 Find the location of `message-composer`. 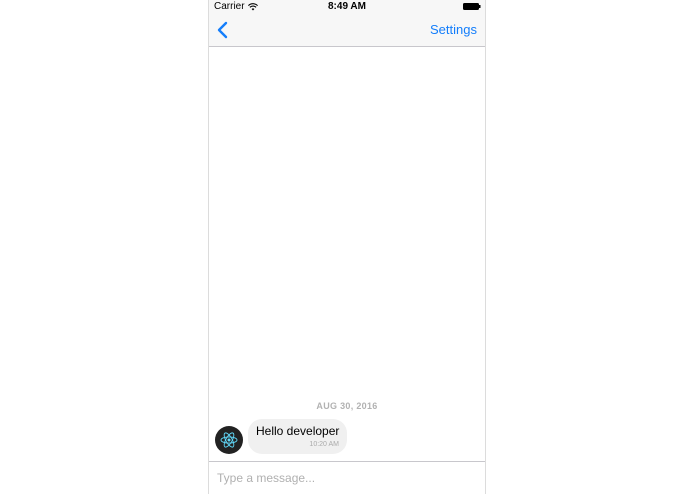

message-composer is located at coordinates (347, 477).